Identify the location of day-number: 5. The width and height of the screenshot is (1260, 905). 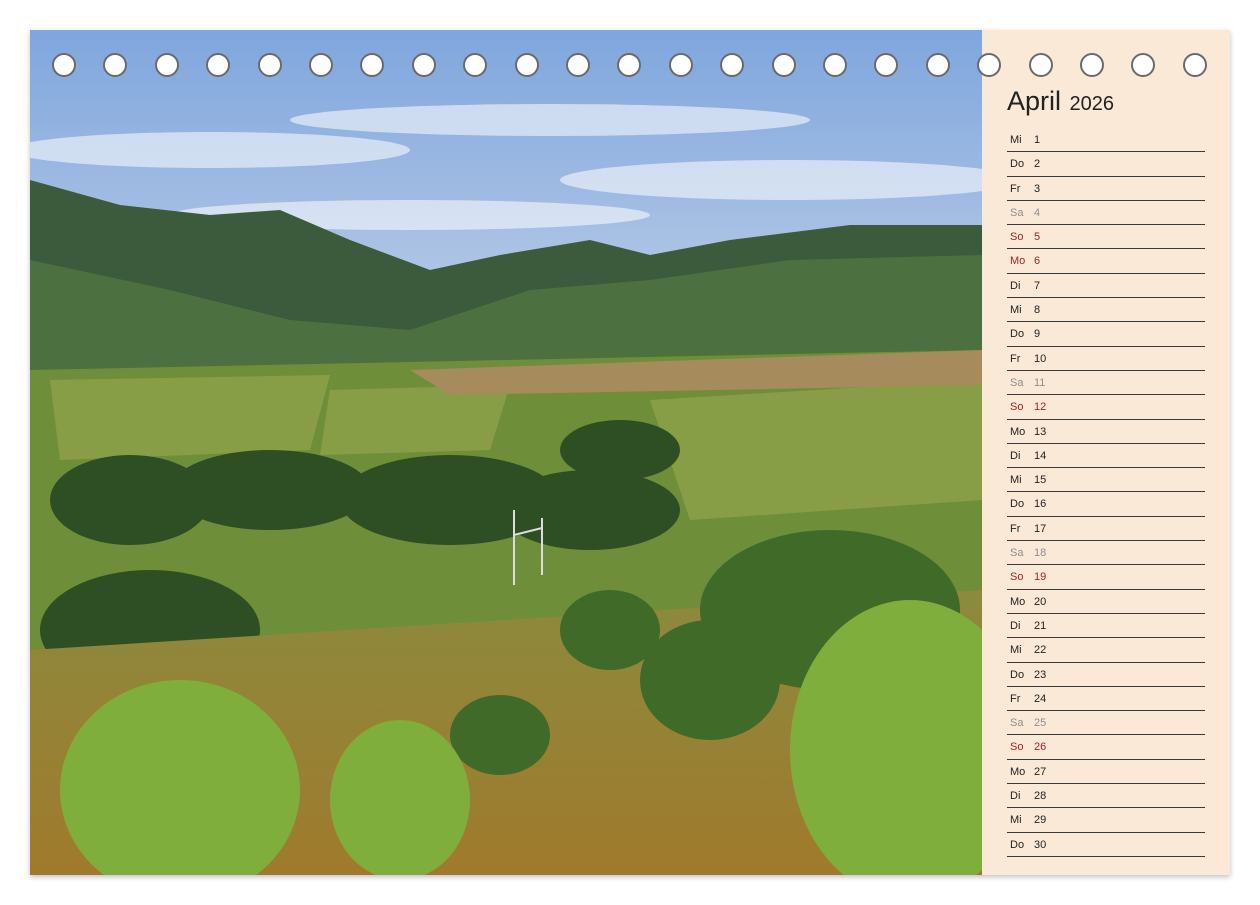
(1037, 237).